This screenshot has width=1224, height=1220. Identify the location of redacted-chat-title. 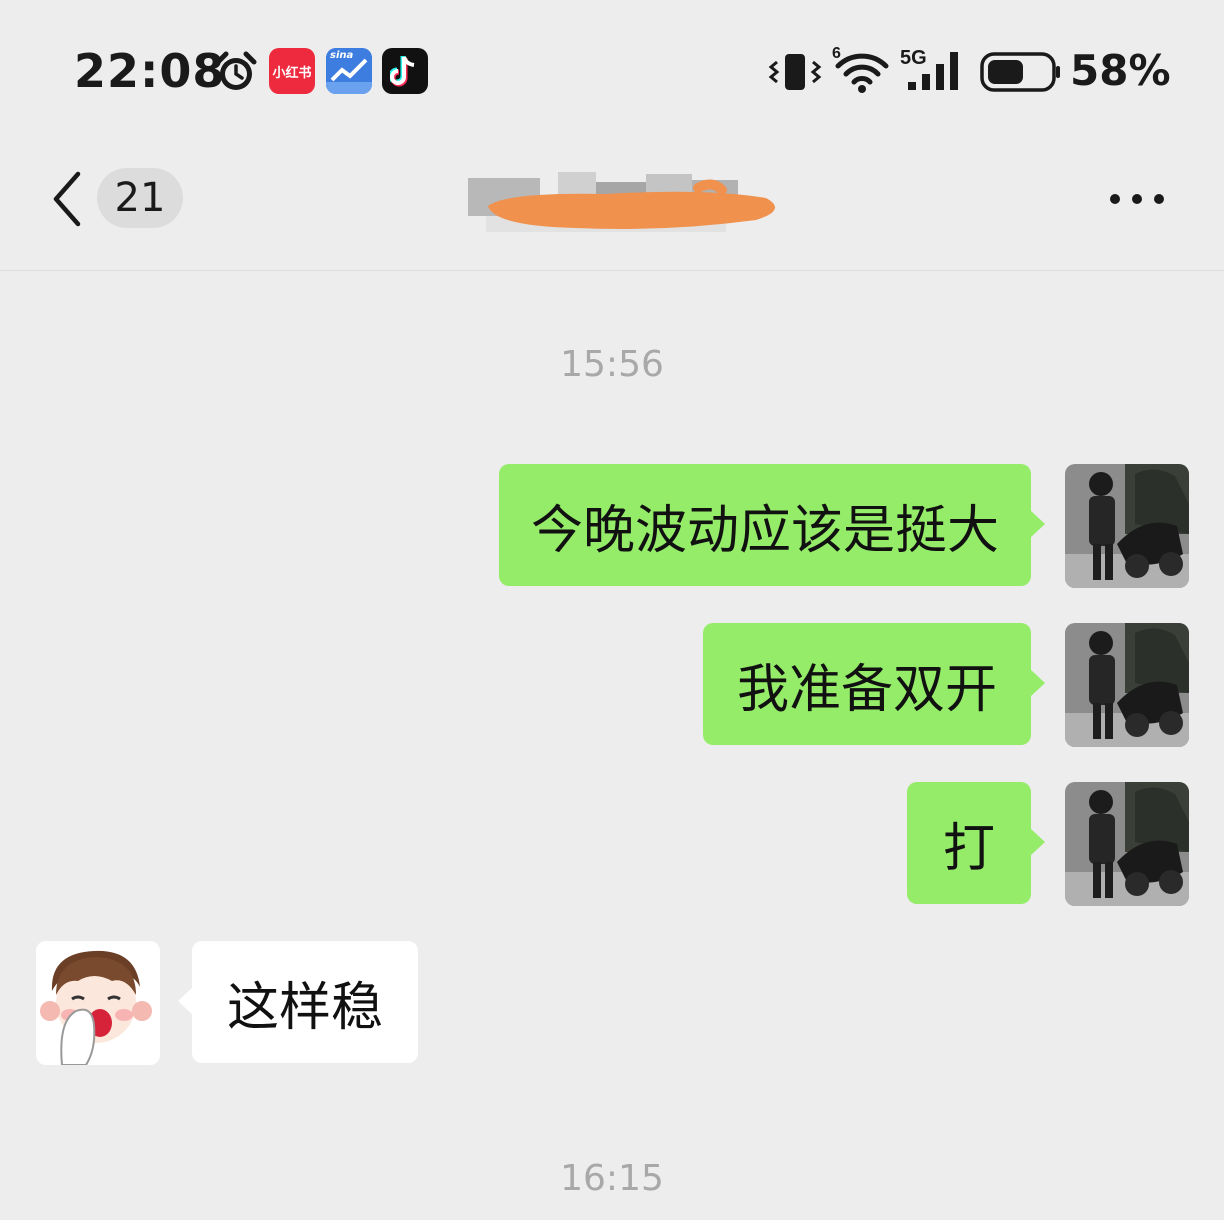
(621, 202).